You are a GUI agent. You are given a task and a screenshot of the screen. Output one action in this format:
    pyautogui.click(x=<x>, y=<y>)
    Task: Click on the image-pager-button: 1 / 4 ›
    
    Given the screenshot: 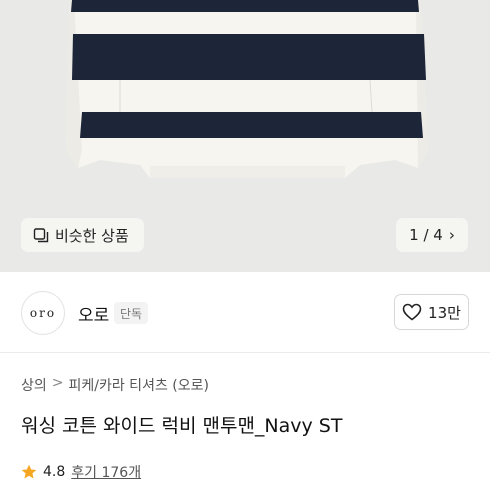 What is the action you would take?
    pyautogui.click(x=432, y=235)
    